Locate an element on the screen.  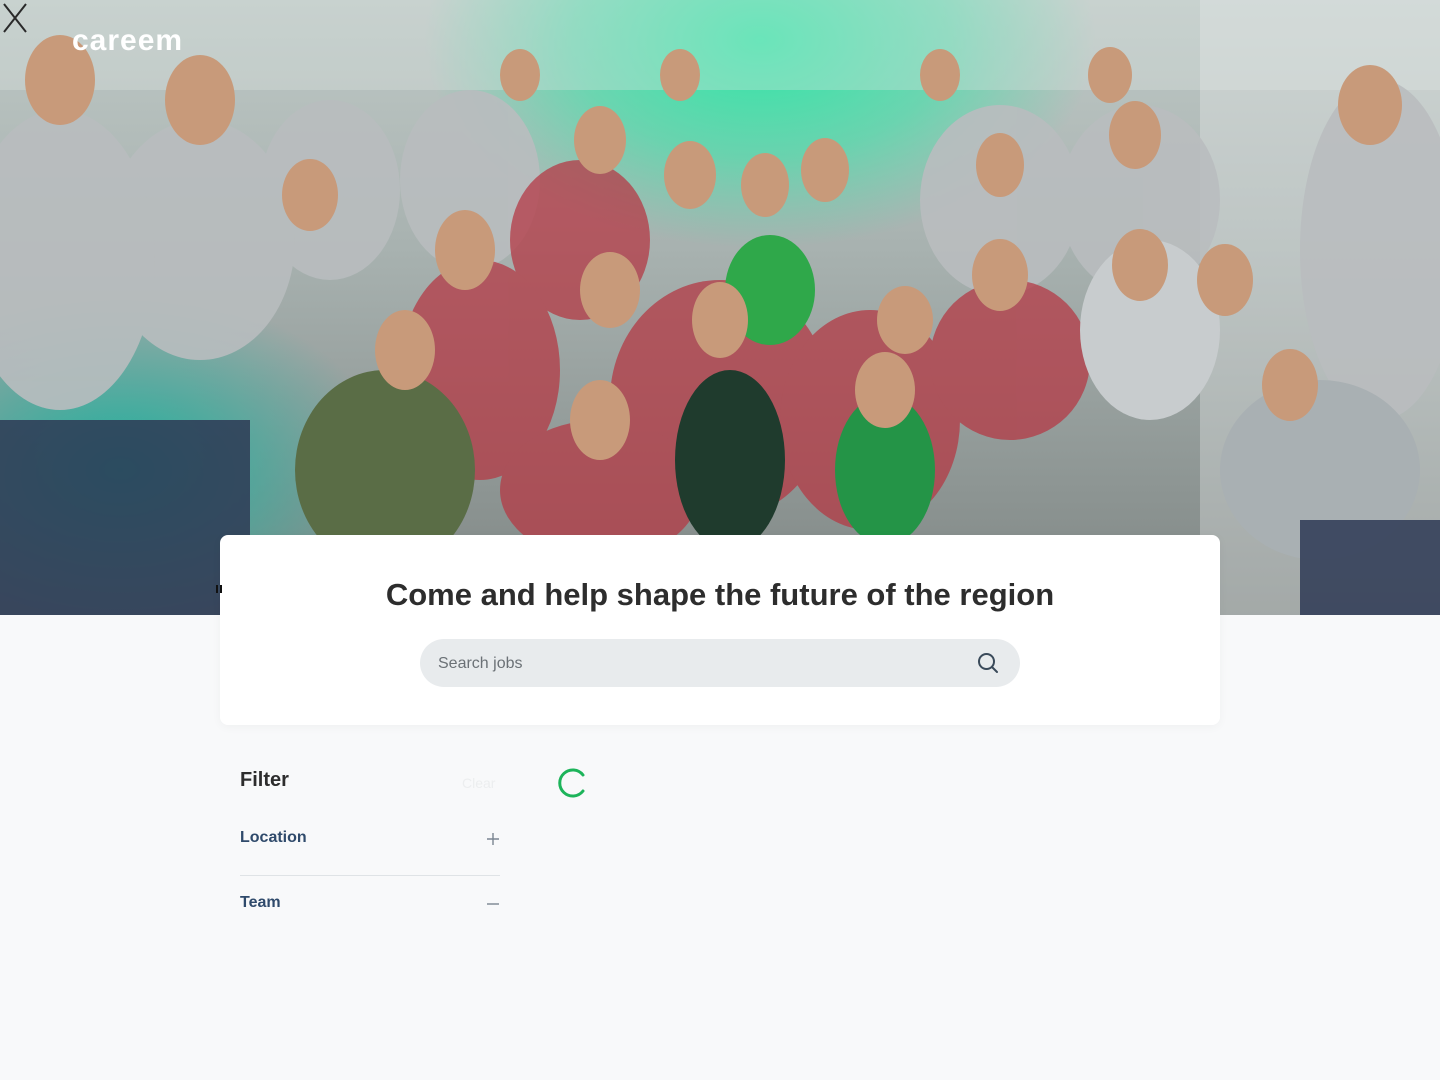
filter-group-location: Location is located at coordinates (370, 841).